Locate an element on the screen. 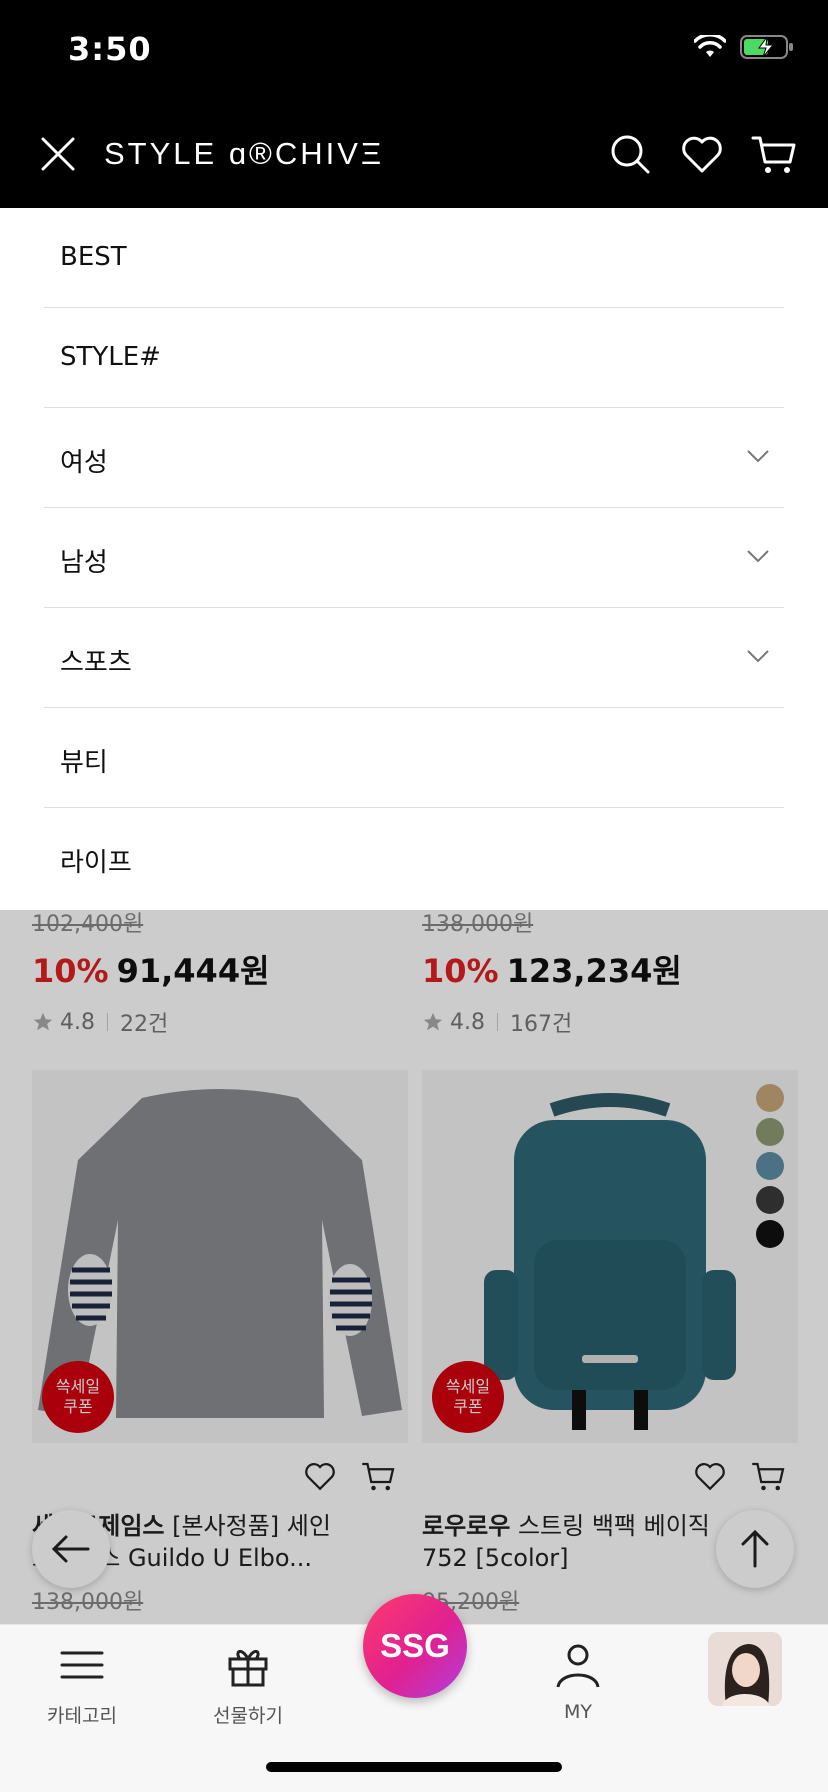  app-header: STYLE ɑ®CHIVΞ is located at coordinates (414, 154).